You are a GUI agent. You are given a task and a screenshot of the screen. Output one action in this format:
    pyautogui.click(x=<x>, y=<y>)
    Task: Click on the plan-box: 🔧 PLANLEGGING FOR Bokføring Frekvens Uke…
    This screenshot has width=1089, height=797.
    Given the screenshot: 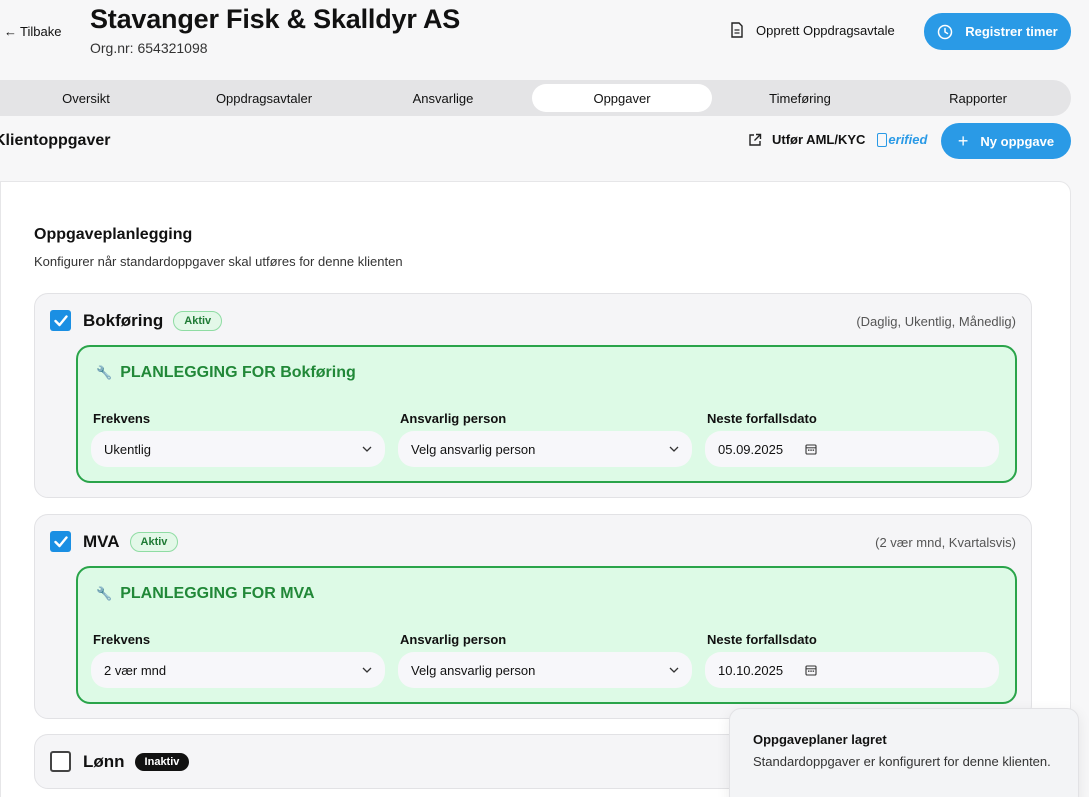 What is the action you would take?
    pyautogui.click(x=546, y=414)
    